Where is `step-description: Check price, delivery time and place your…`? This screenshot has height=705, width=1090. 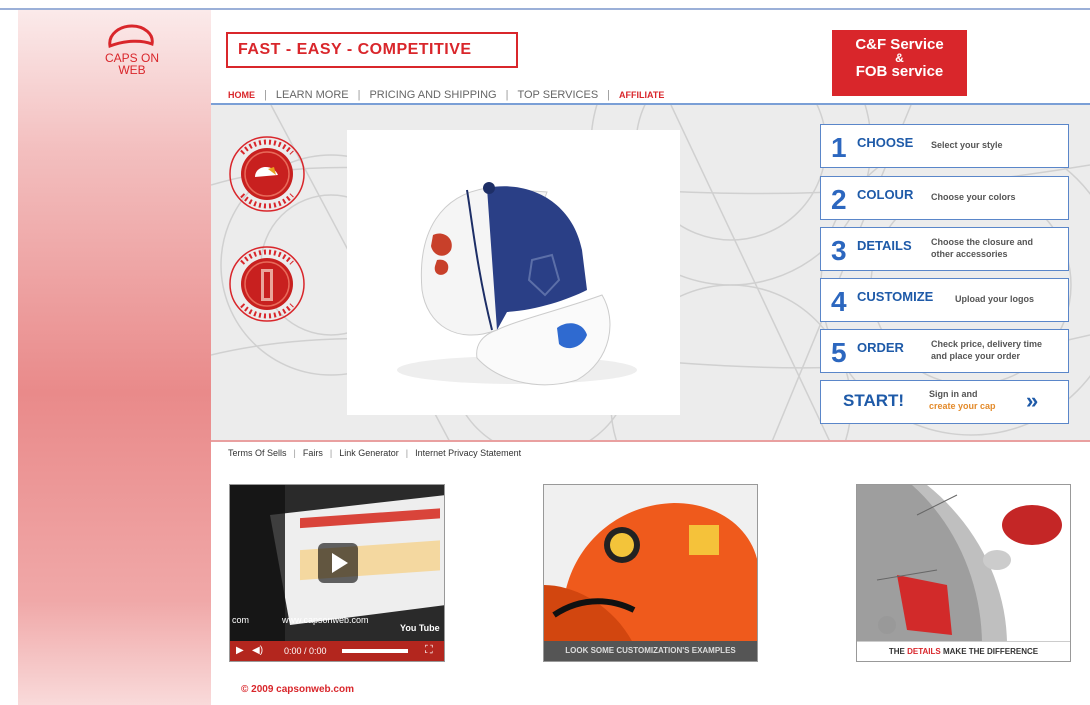
step-description: Check price, delivery time and place your… is located at coordinates (987, 350).